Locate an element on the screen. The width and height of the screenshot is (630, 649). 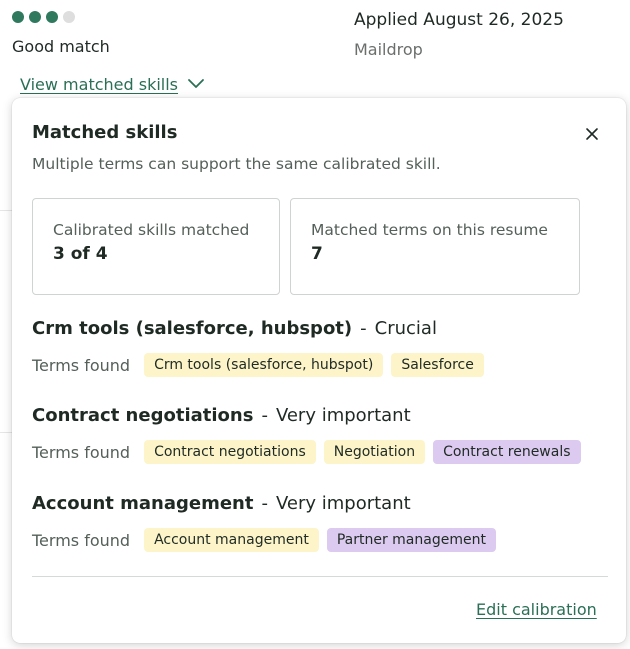
edit-calibration-link: Edit calibration is located at coordinates (536, 609).